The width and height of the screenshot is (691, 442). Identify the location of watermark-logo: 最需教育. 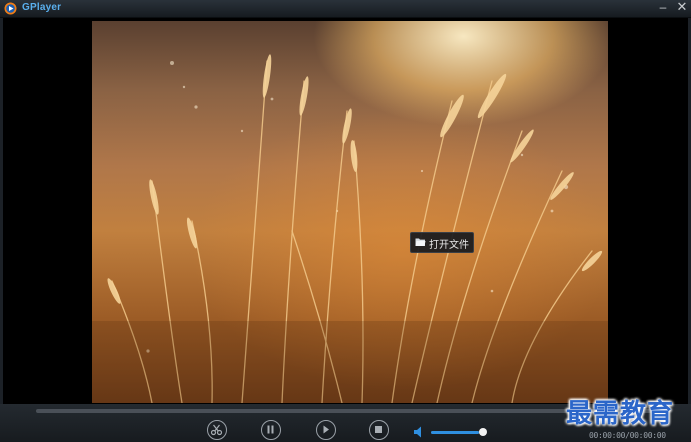
(620, 414).